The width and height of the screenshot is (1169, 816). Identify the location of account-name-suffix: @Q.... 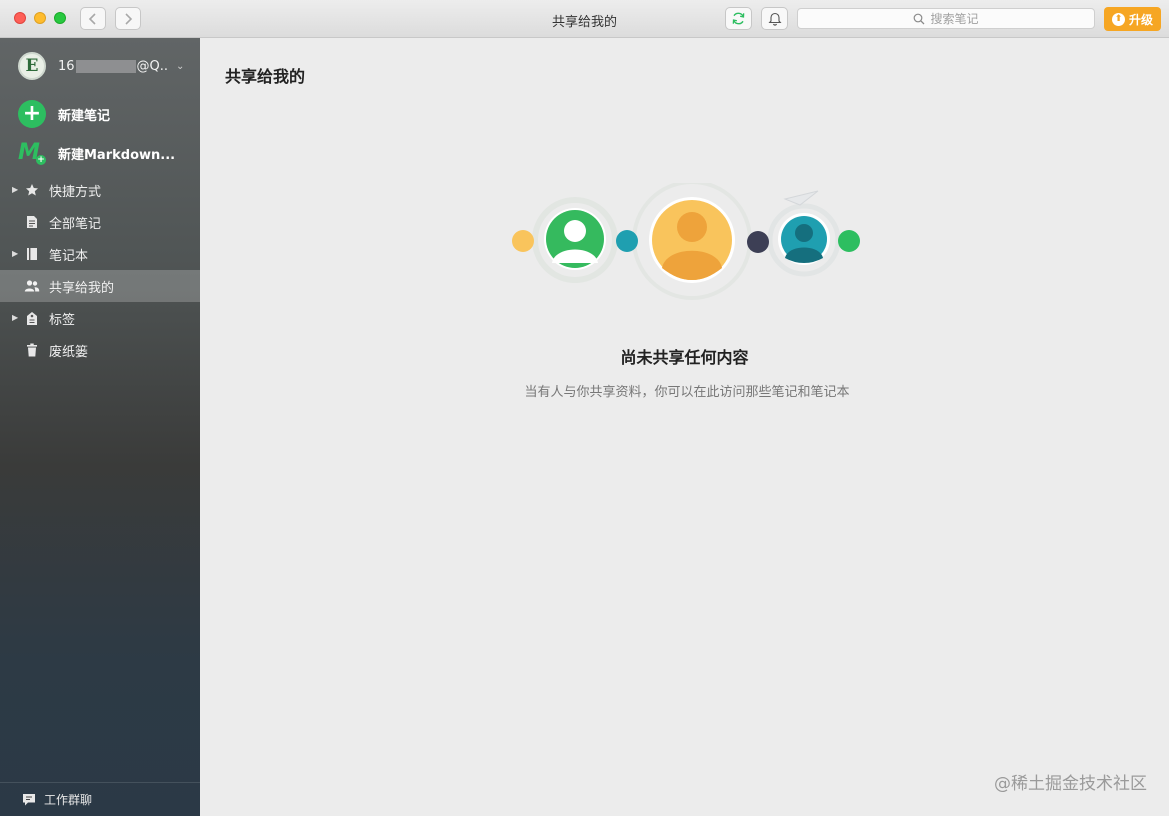
(152, 66).